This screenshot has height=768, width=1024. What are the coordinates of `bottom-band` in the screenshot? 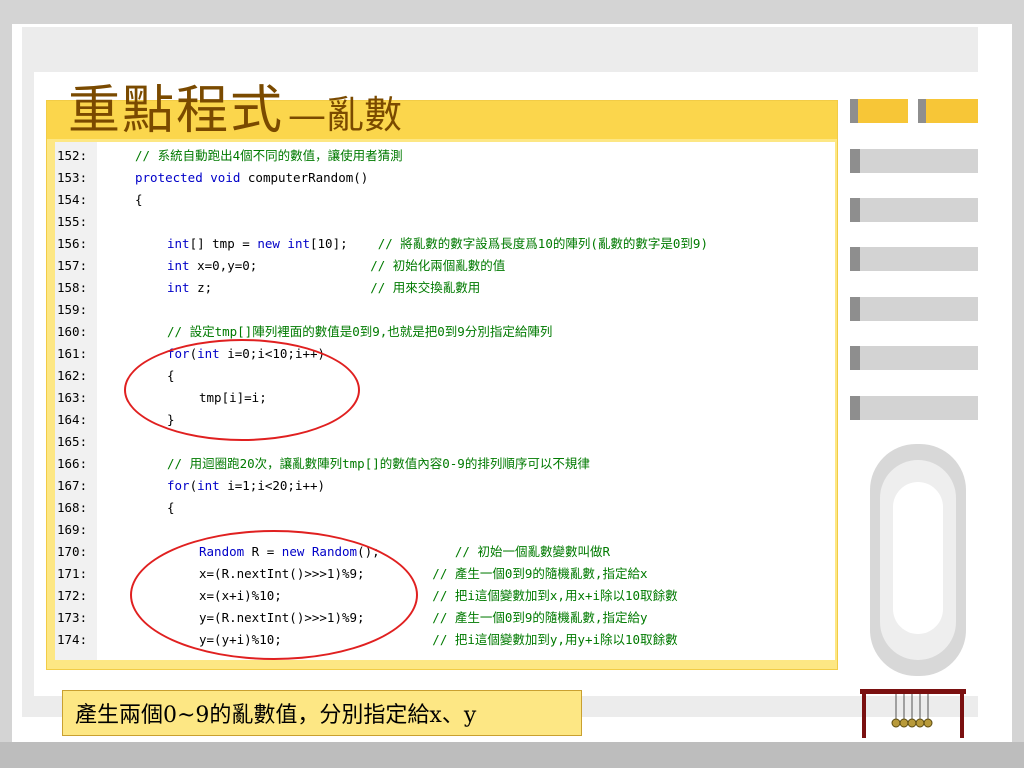 It's located at (512, 755).